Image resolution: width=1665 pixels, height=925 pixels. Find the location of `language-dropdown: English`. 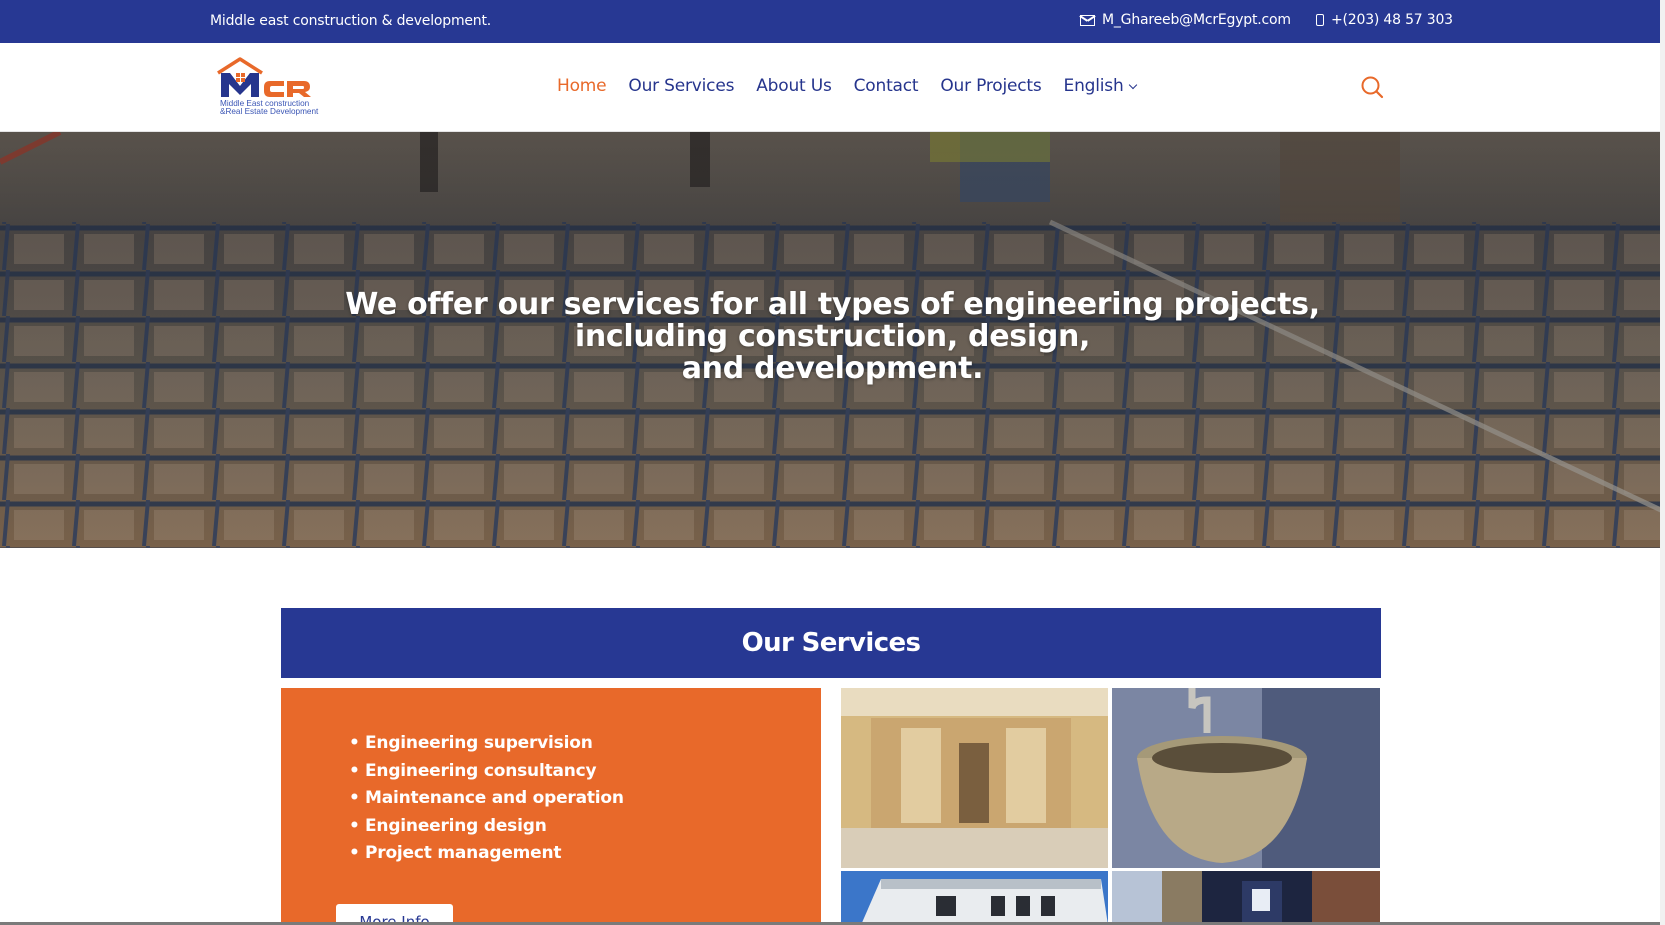

language-dropdown: English is located at coordinates (1100, 86).